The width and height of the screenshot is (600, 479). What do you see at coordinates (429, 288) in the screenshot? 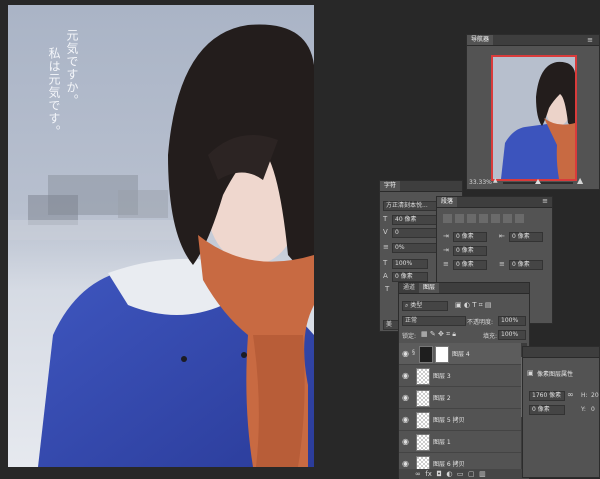
I see `tab-layers: 图层` at bounding box center [429, 288].